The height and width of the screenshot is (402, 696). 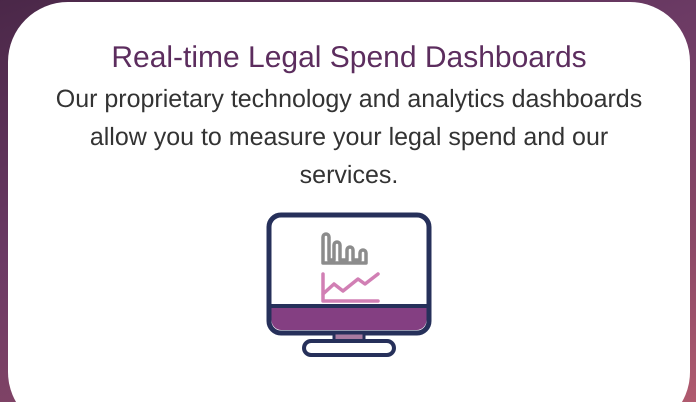 What do you see at coordinates (349, 286) in the screenshot?
I see `monitor-chart-icon` at bounding box center [349, 286].